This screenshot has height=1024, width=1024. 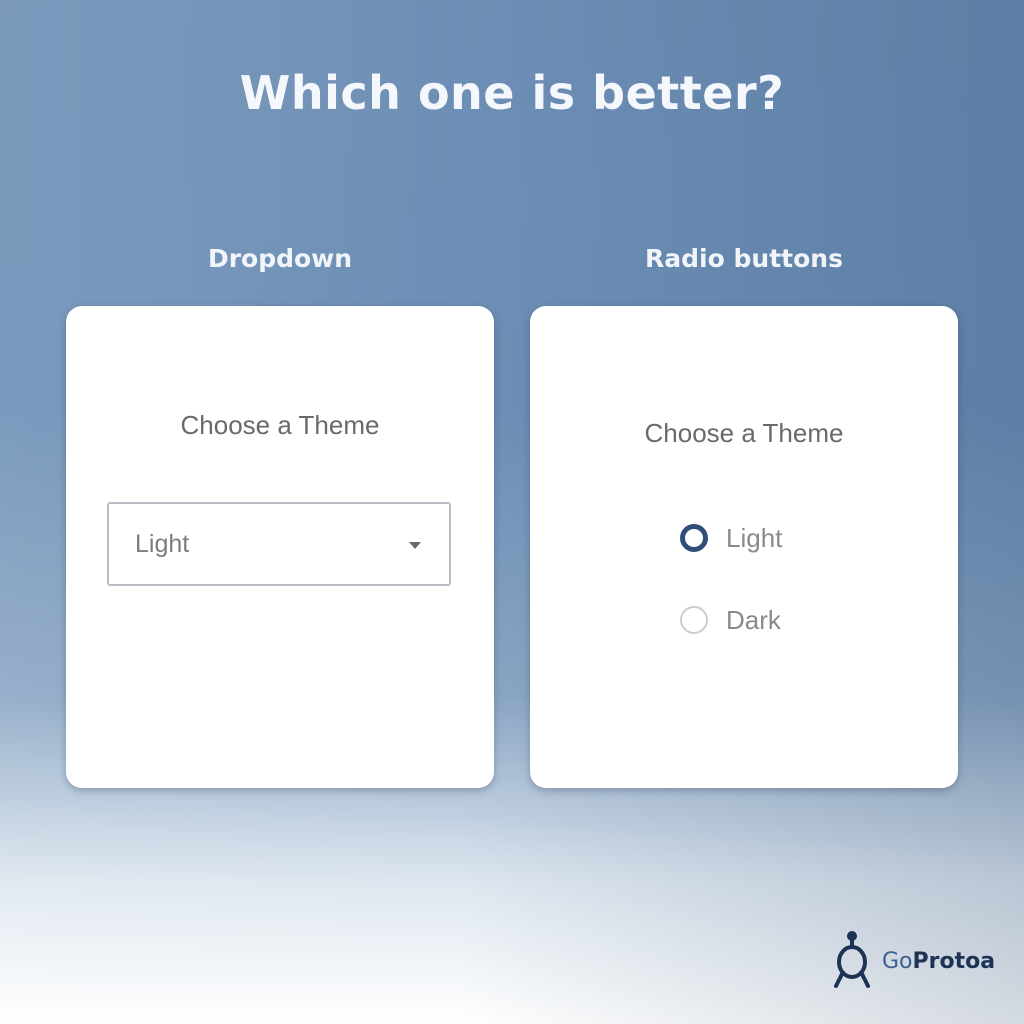 What do you see at coordinates (280, 425) in the screenshot?
I see `dropdown-card-heading: Choose a Theme` at bounding box center [280, 425].